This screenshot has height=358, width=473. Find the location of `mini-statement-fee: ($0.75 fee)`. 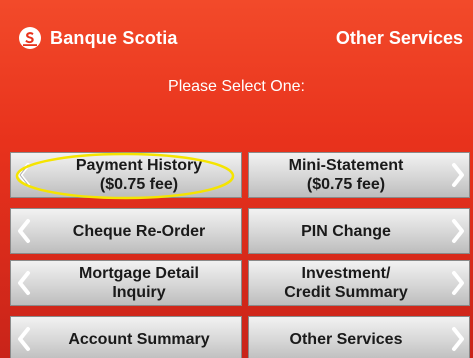

mini-statement-fee: ($0.75 fee) is located at coordinates (346, 184).